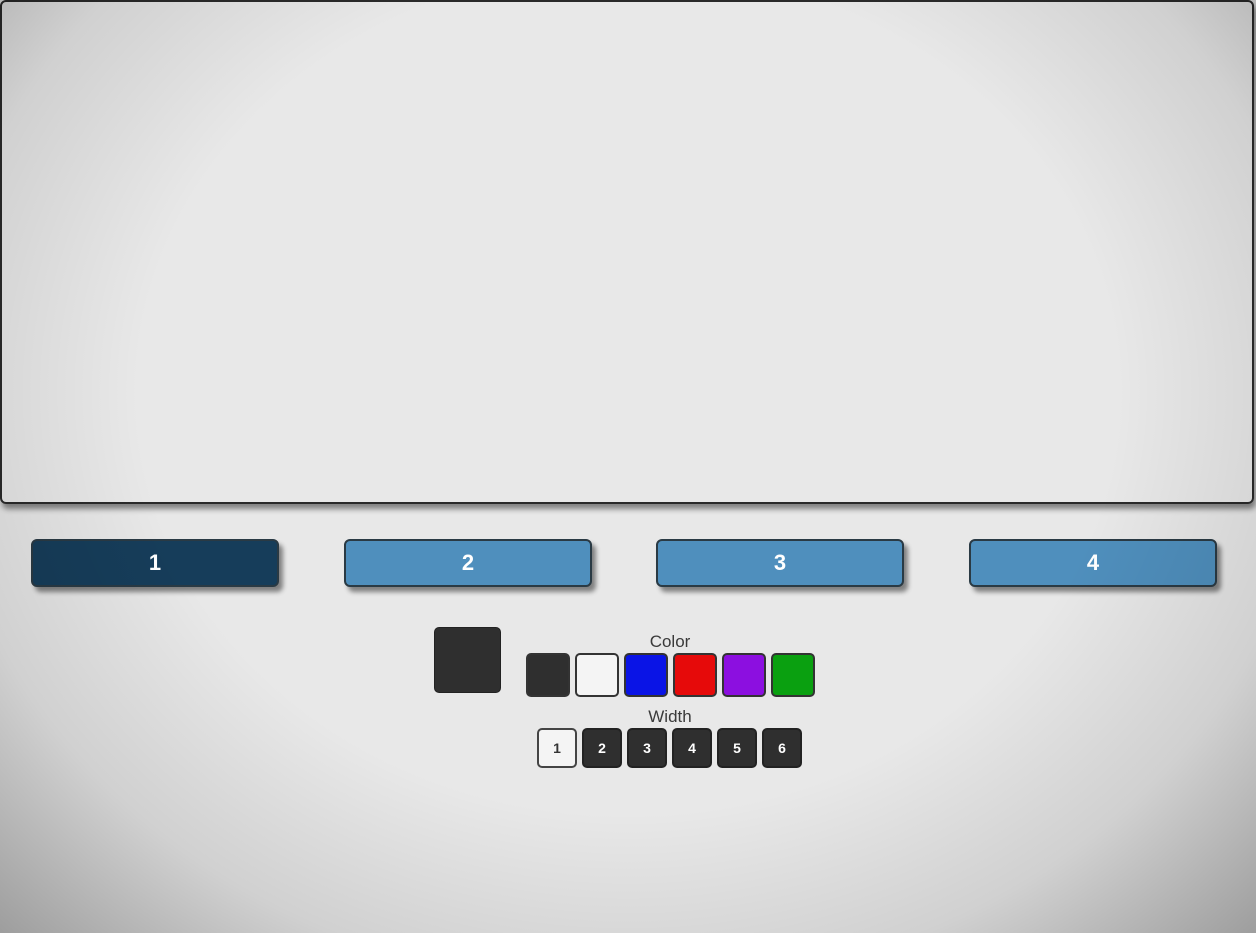 The image size is (1256, 933). I want to click on page-2-label: 2, so click(468, 562).